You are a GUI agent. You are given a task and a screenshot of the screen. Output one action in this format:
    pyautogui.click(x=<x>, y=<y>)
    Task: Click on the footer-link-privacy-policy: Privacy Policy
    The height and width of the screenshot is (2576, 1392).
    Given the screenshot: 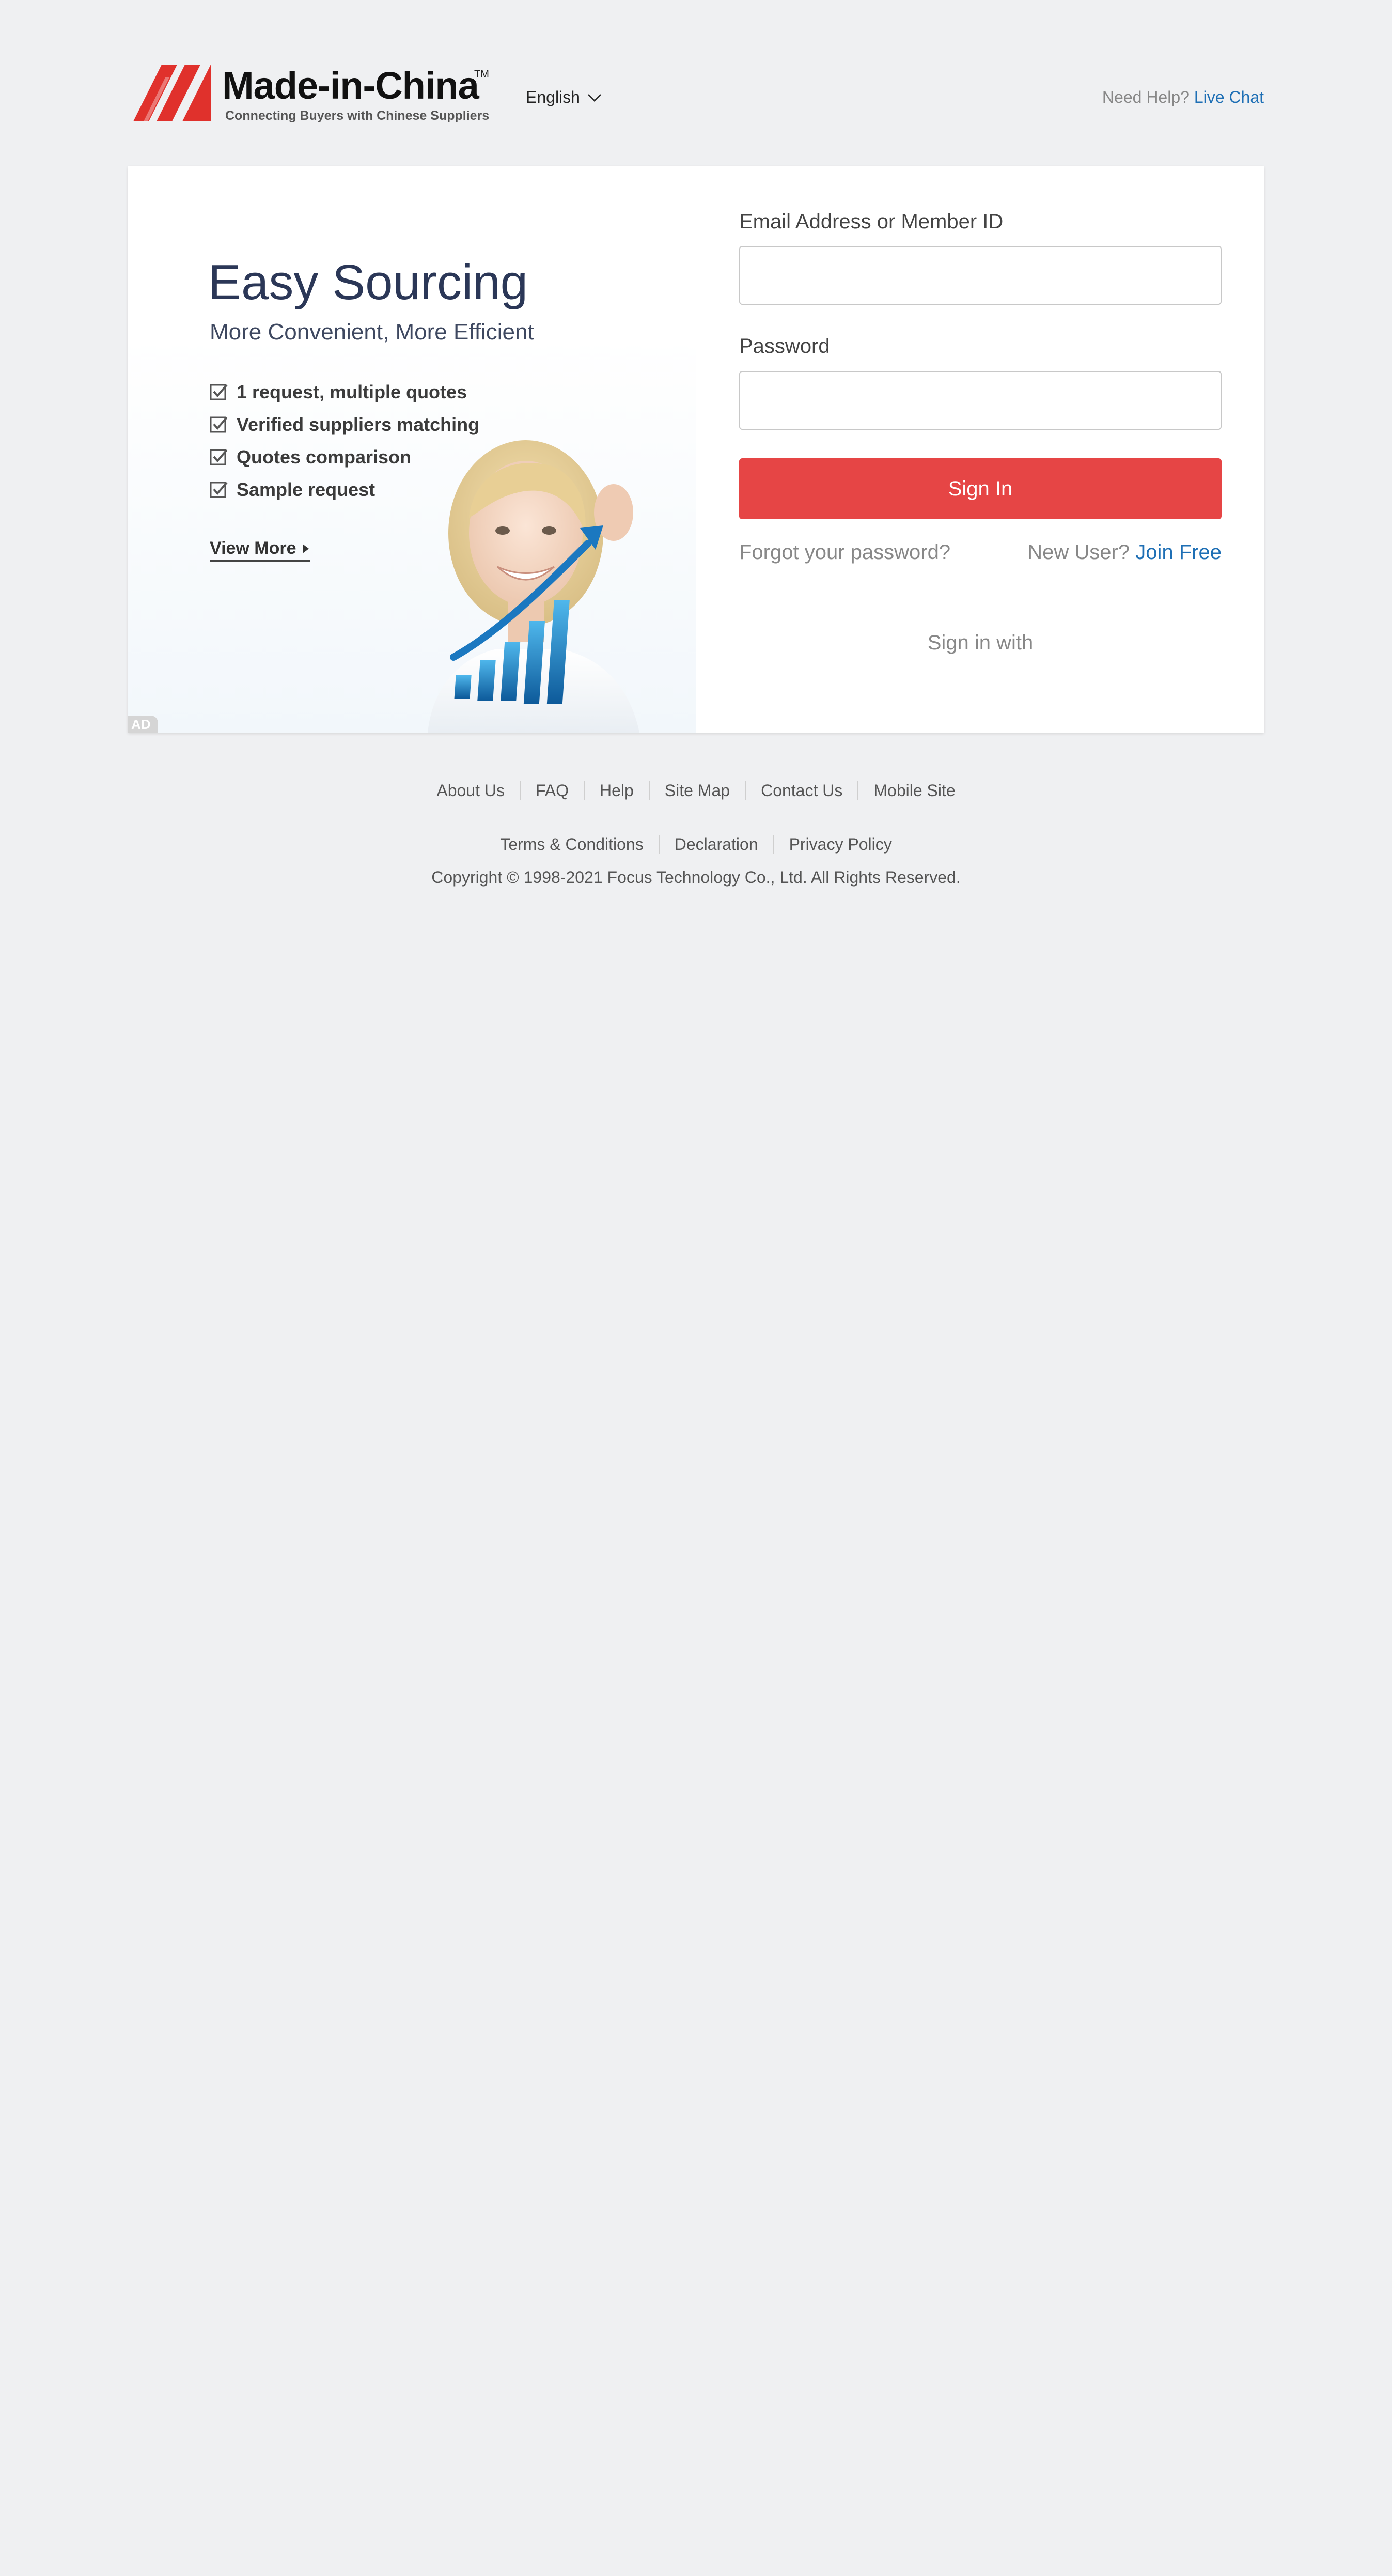 What is the action you would take?
    pyautogui.click(x=840, y=844)
    